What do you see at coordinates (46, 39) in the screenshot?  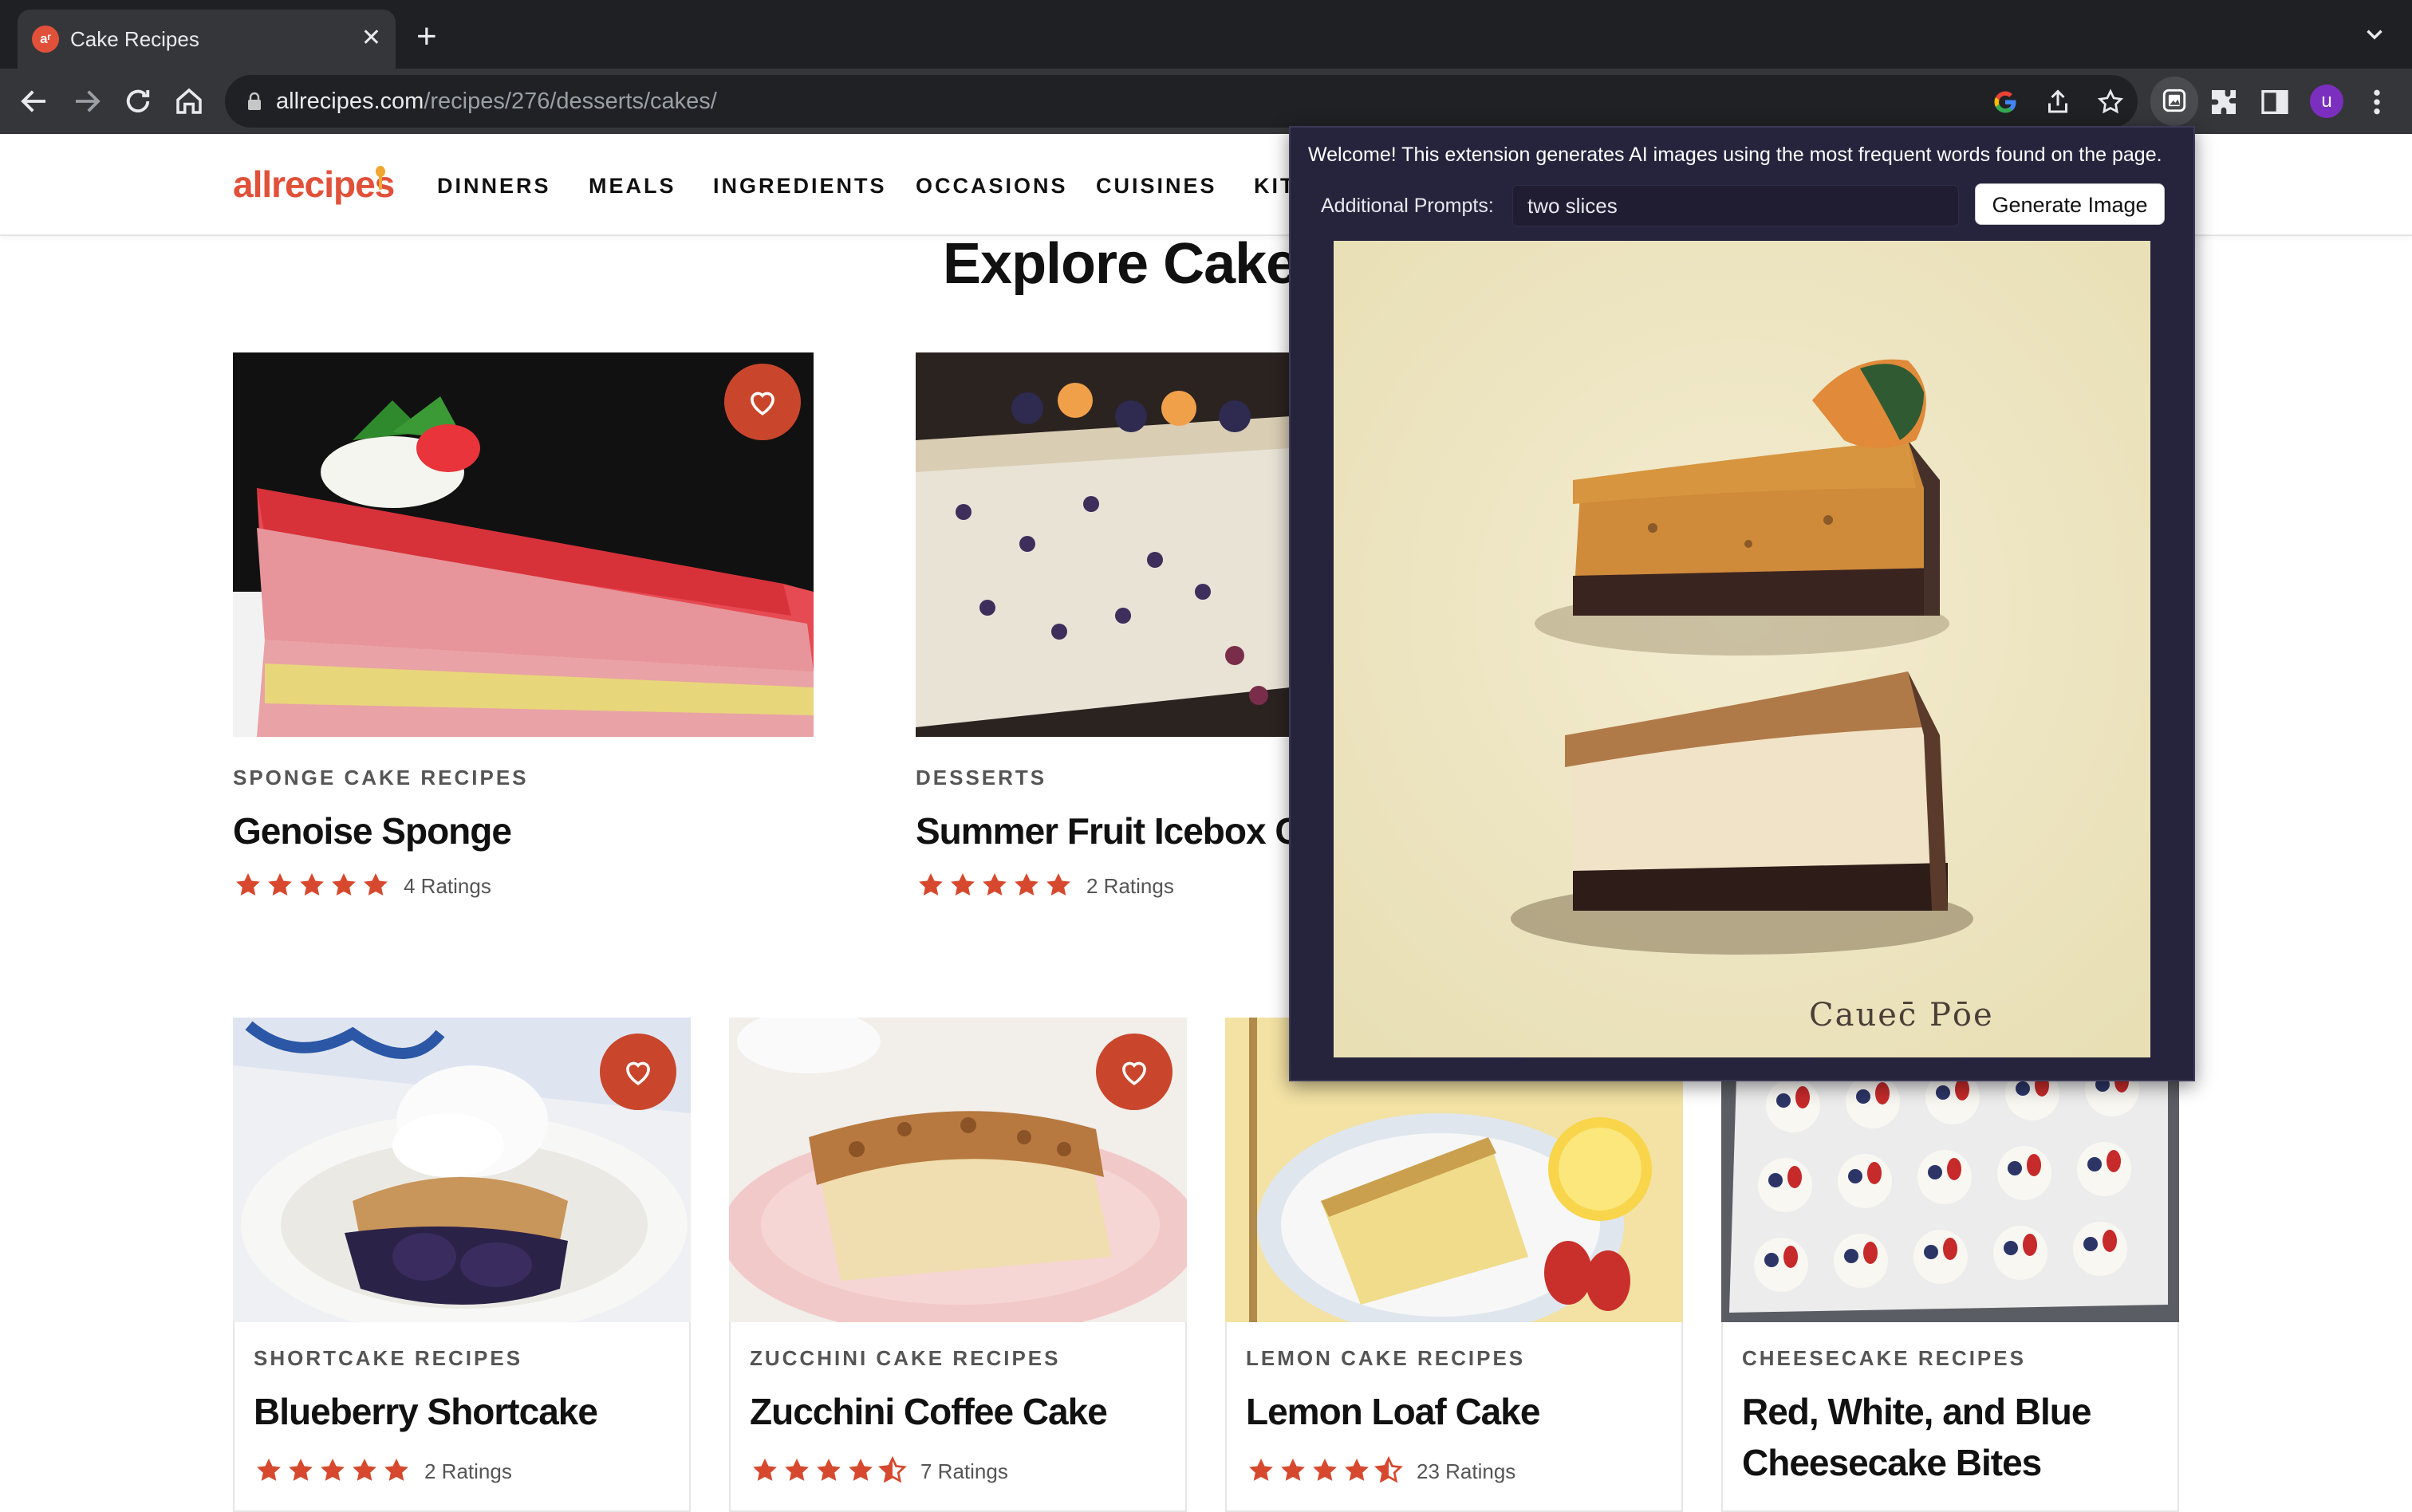 I see `favicon-icon: aʳ` at bounding box center [46, 39].